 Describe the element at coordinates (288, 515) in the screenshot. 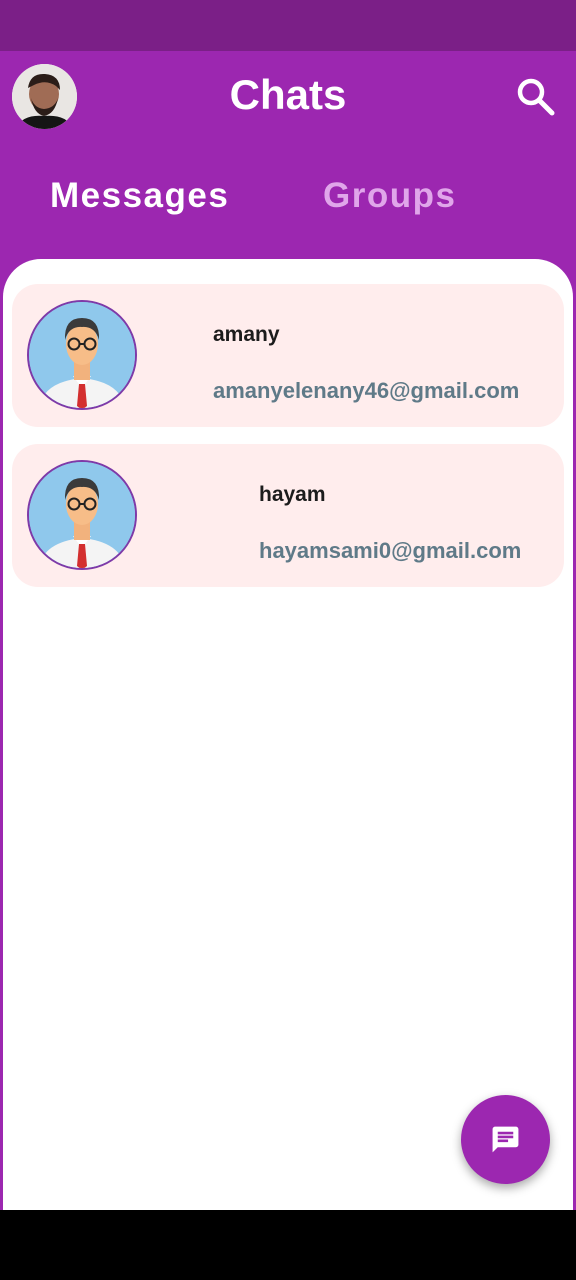

I see `chat-item-hayam: hayam hayamsami0@gmail.com` at that location.